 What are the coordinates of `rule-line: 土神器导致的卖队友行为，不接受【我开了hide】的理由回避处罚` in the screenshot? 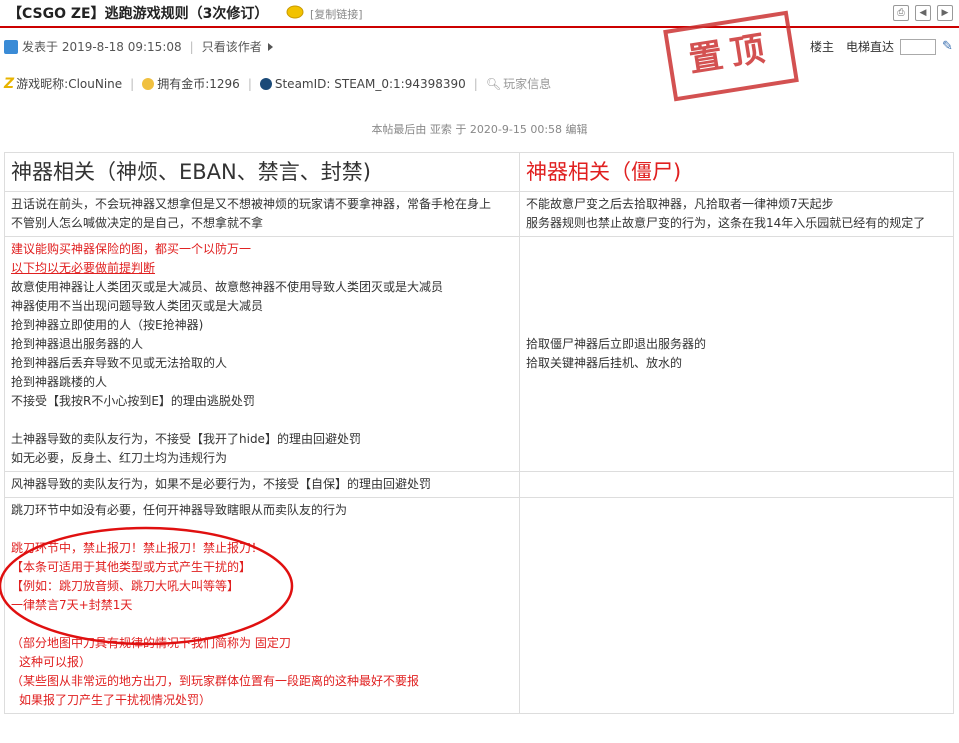 It's located at (186, 439).